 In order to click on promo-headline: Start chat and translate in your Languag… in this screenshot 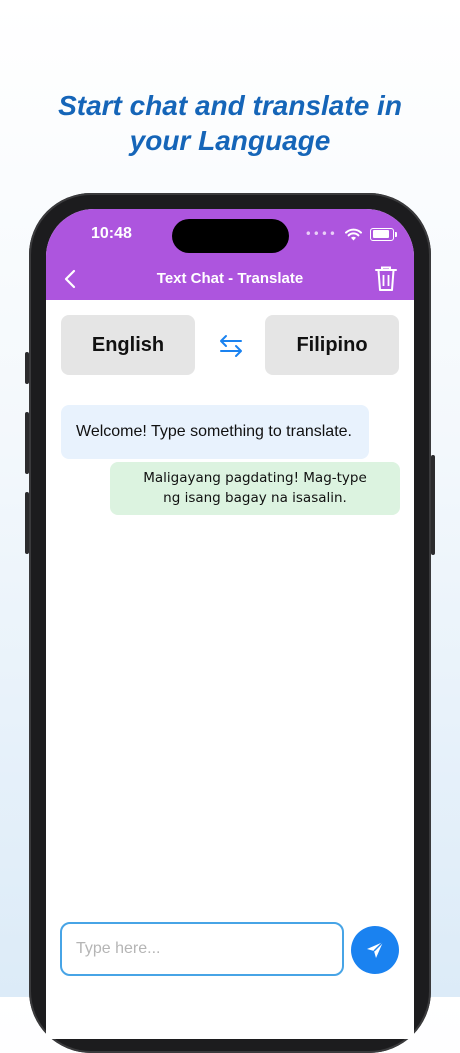, I will do `click(230, 123)`.